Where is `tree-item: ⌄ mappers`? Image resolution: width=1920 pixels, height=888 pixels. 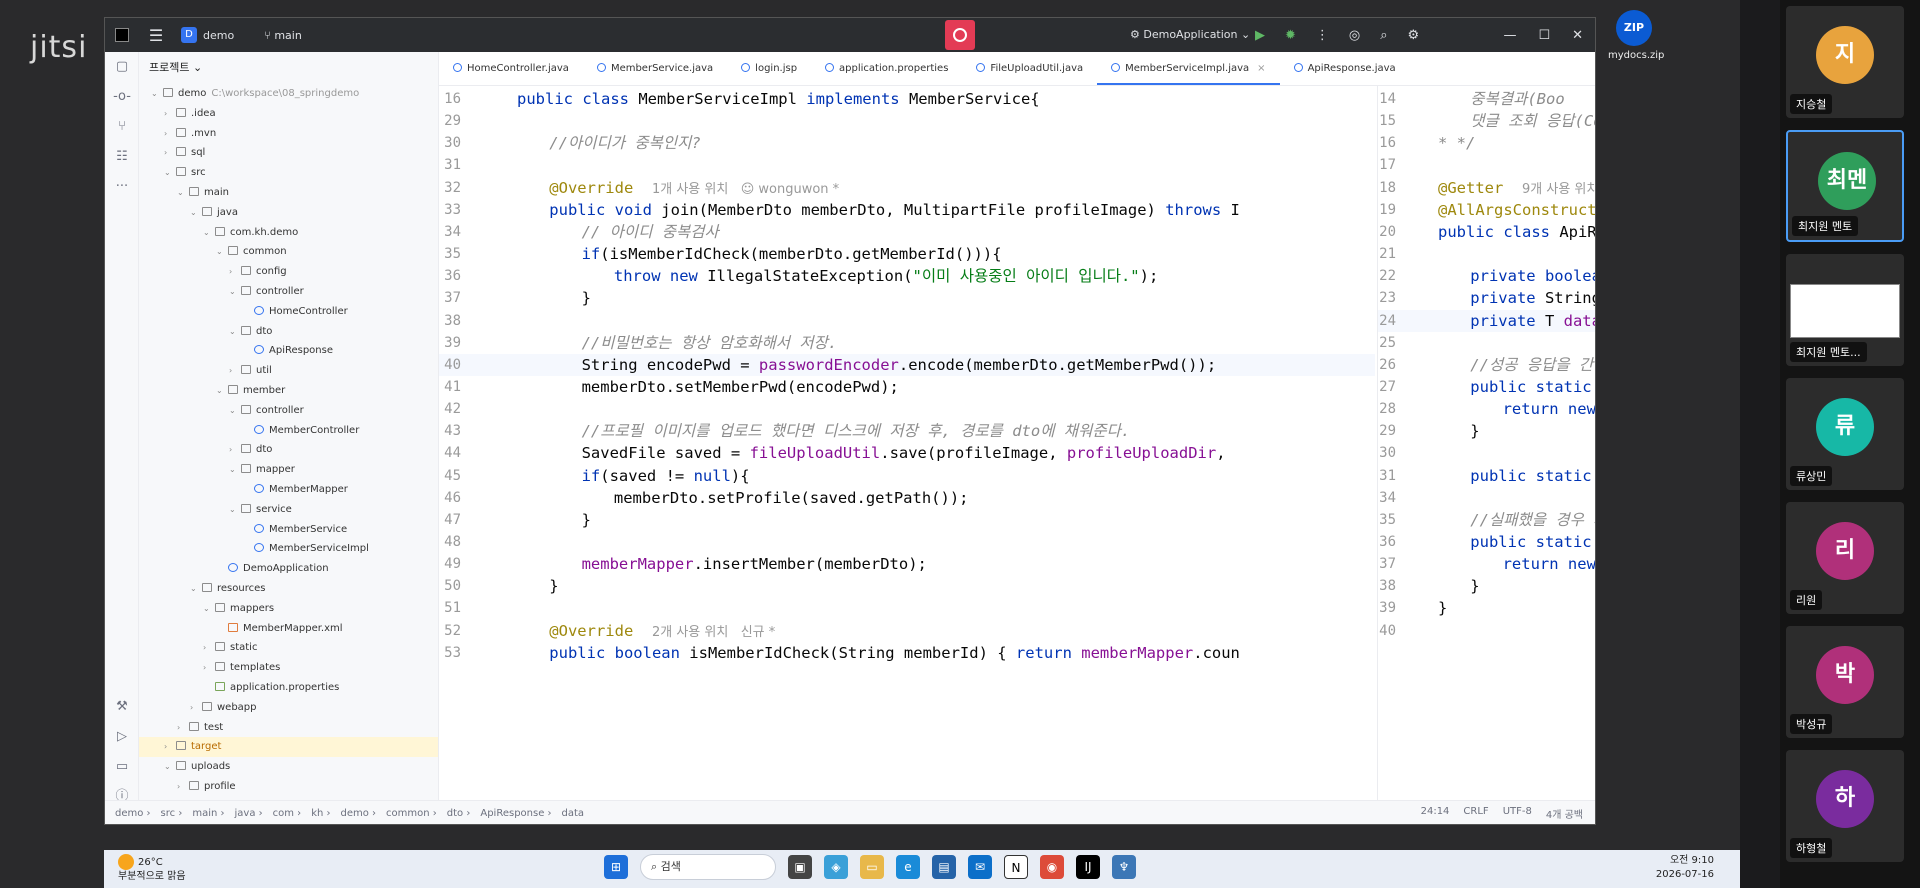 tree-item: ⌄ mappers is located at coordinates (288, 609).